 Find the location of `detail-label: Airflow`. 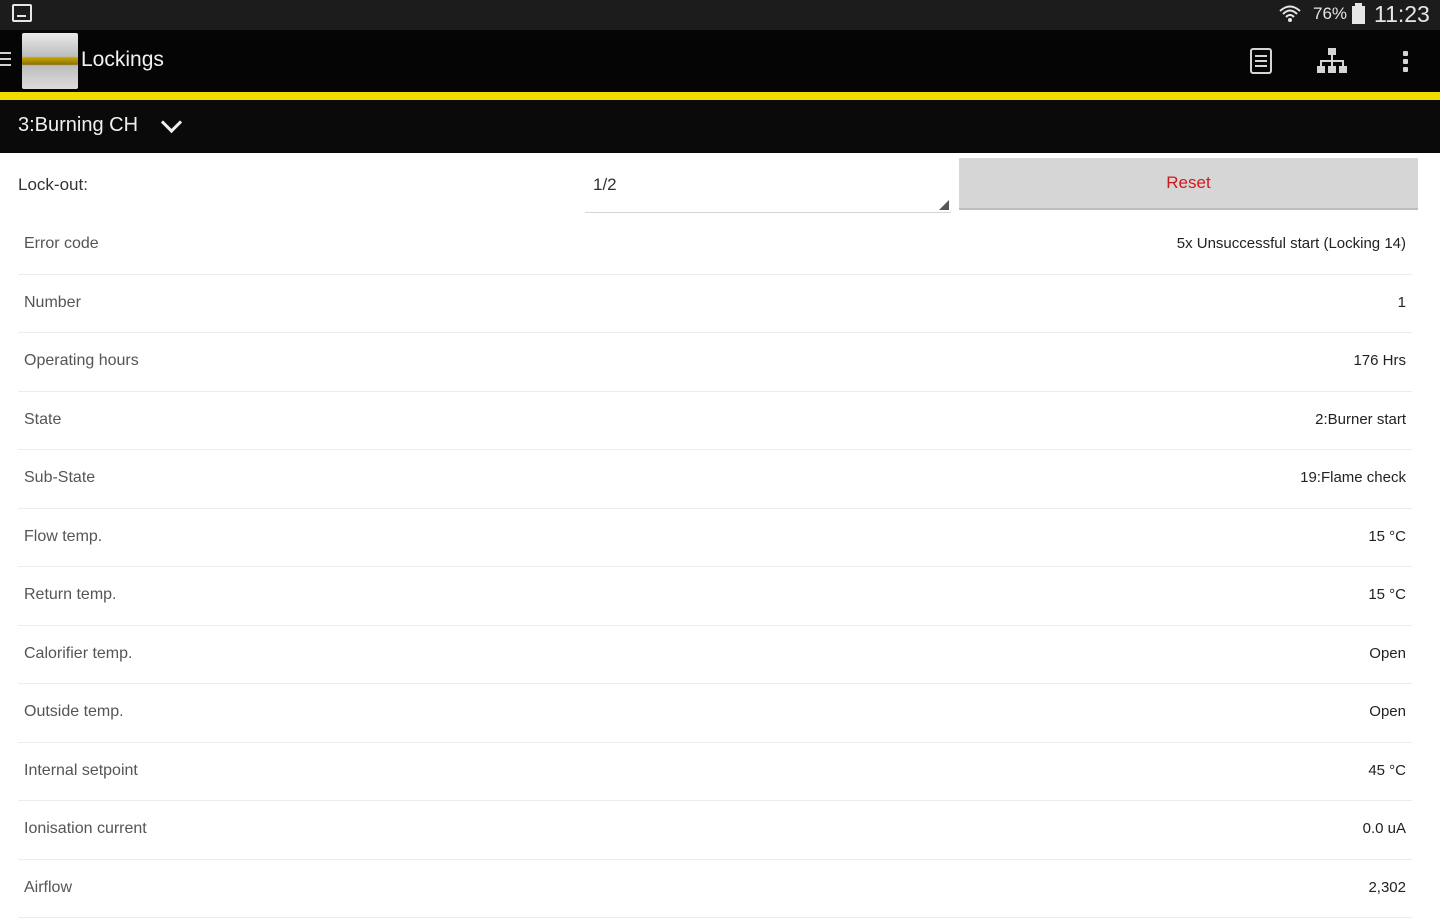

detail-label: Airflow is located at coordinates (48, 888).